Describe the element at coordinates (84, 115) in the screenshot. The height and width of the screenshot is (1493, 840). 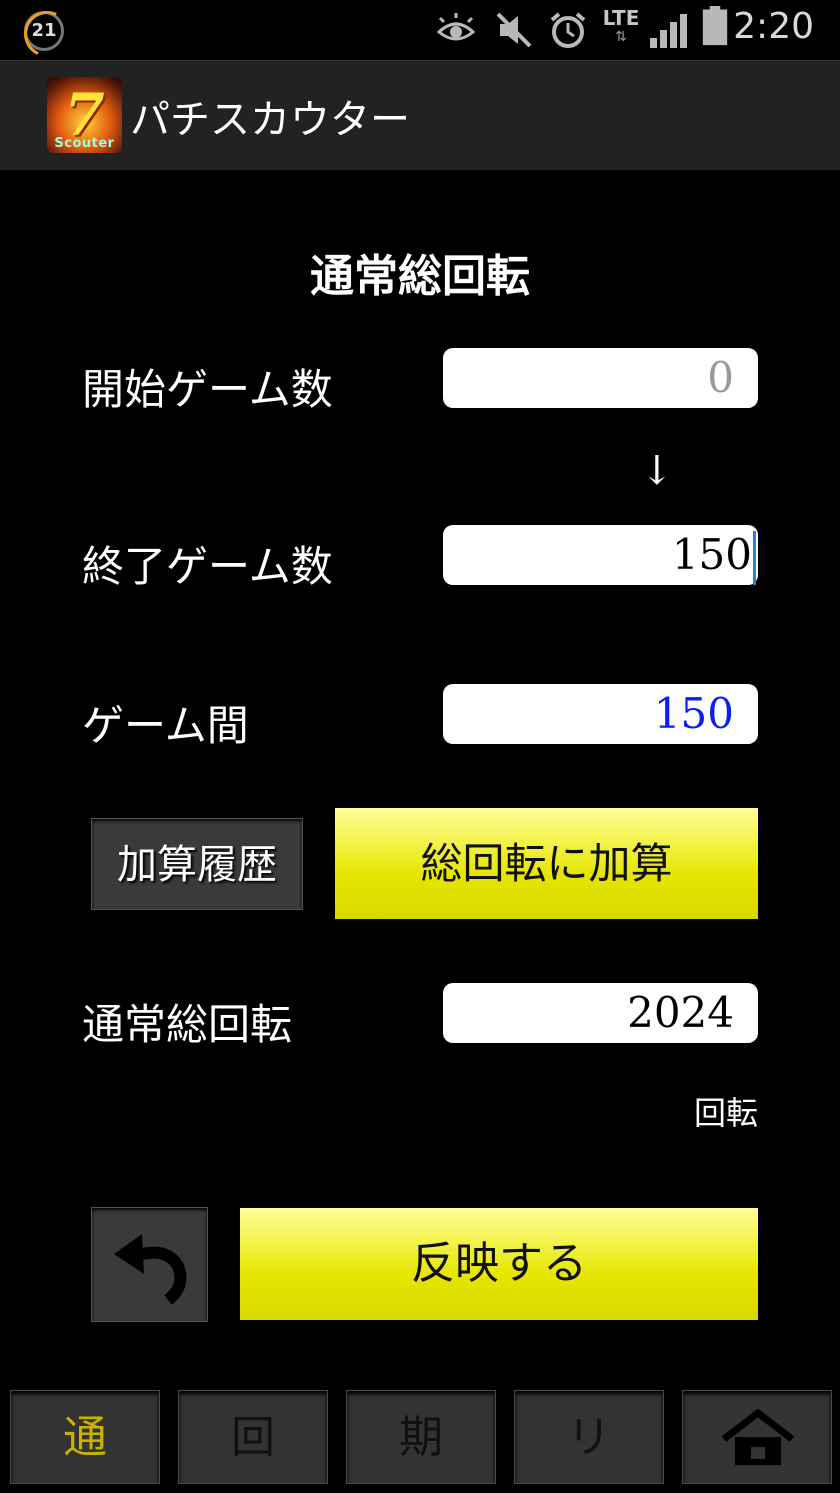
I see `app-logo: 7 Scouter` at that location.